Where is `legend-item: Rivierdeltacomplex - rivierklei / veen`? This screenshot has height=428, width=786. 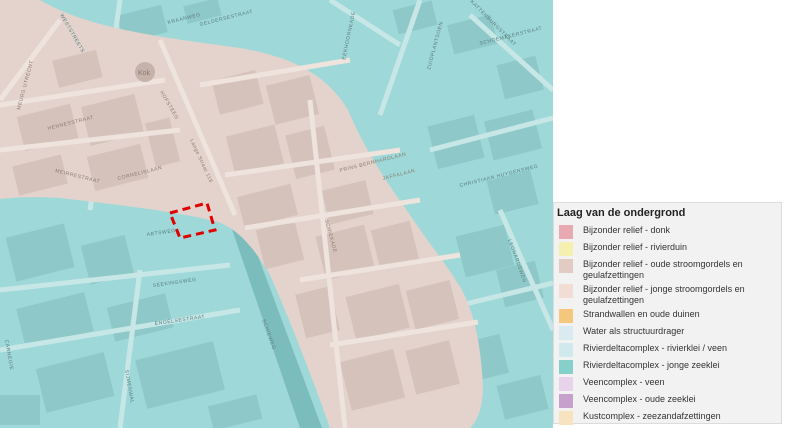
legend-item: Rivierdeltacomplex - rivierklei / veen is located at coordinates (666, 350).